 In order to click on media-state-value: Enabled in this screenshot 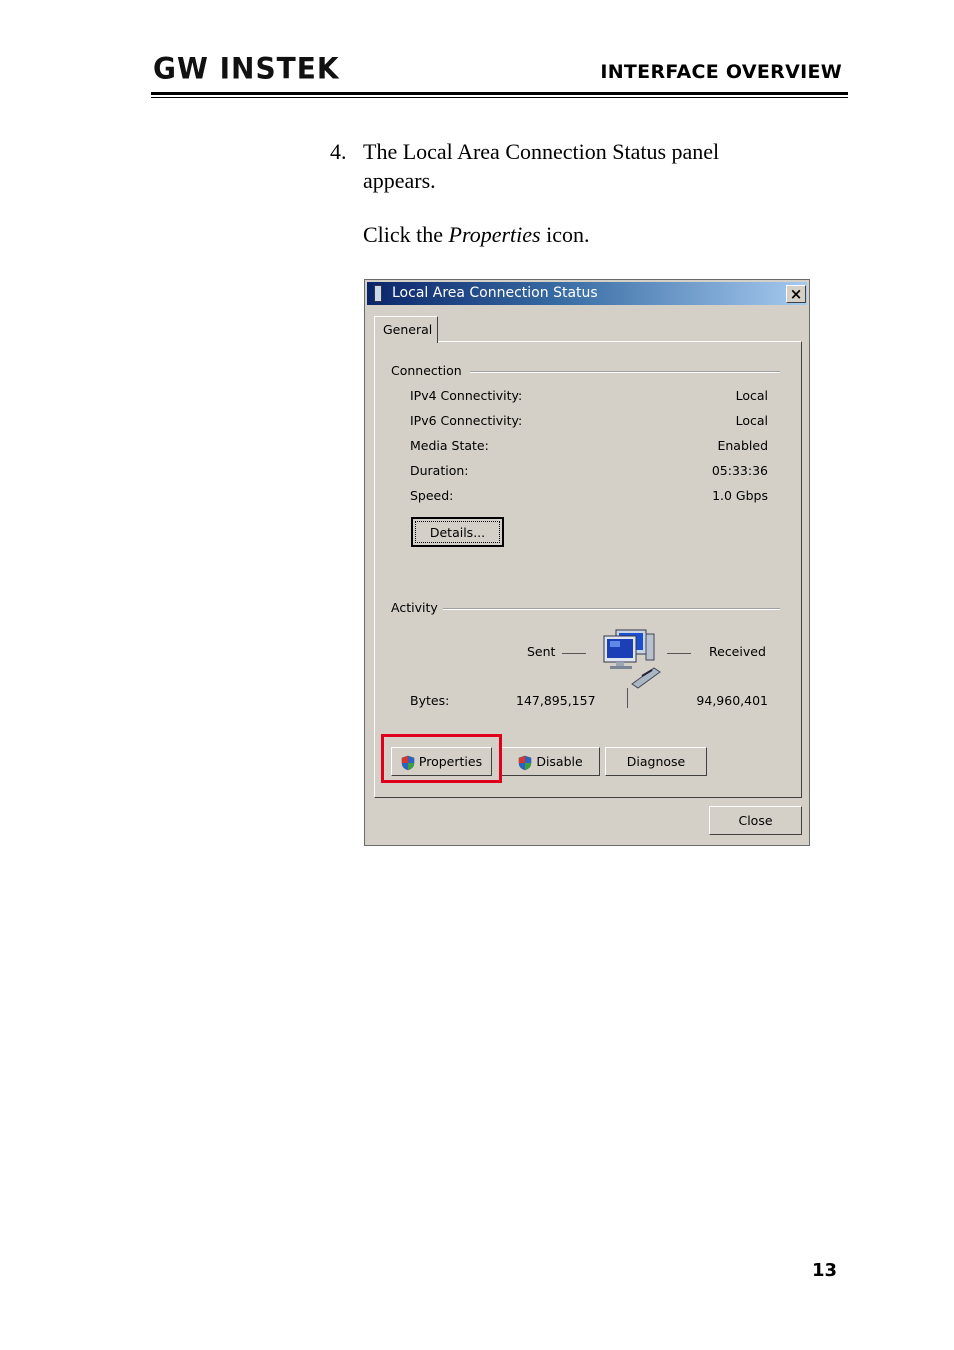, I will do `click(742, 445)`.